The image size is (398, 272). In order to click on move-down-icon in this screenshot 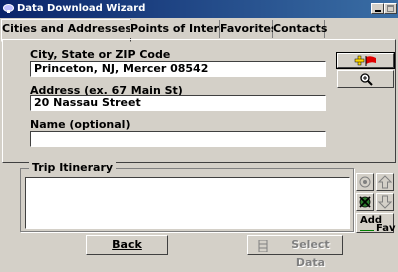, I will do `click(385, 202)`.